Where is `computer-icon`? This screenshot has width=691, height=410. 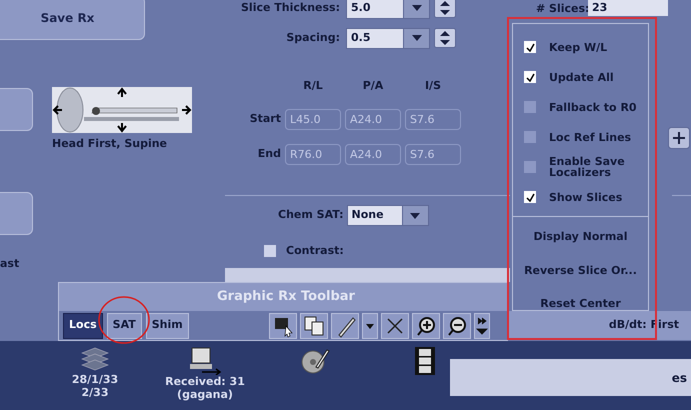 computer-icon is located at coordinates (205, 361).